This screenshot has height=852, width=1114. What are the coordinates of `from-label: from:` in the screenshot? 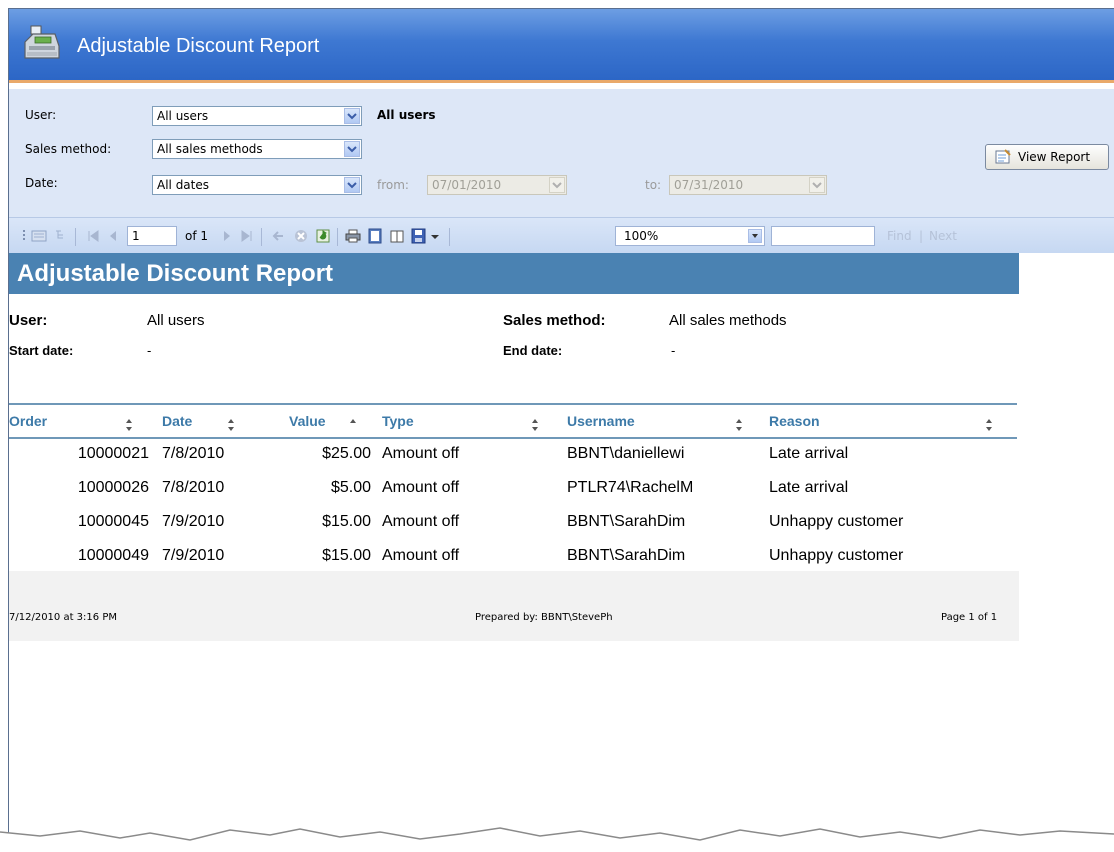 It's located at (393, 185).